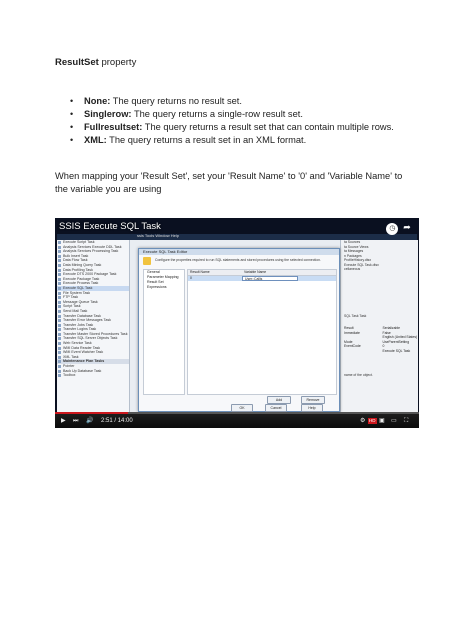  I want to click on hd-badge: HD, so click(372, 421).